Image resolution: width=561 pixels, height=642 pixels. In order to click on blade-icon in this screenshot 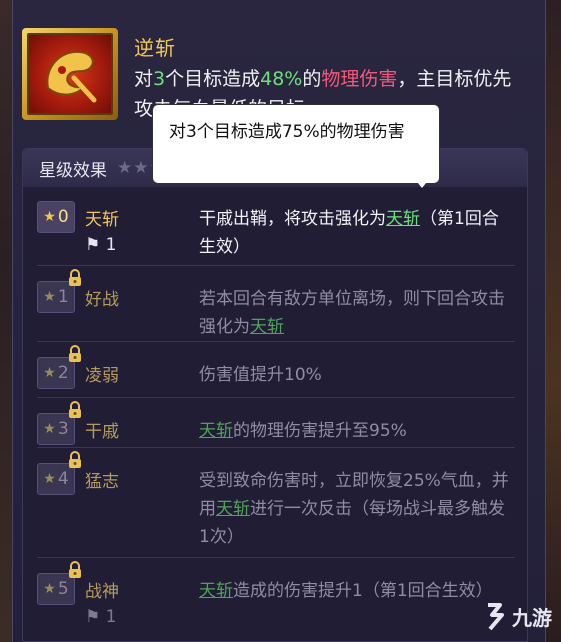, I will do `click(70, 74)`.